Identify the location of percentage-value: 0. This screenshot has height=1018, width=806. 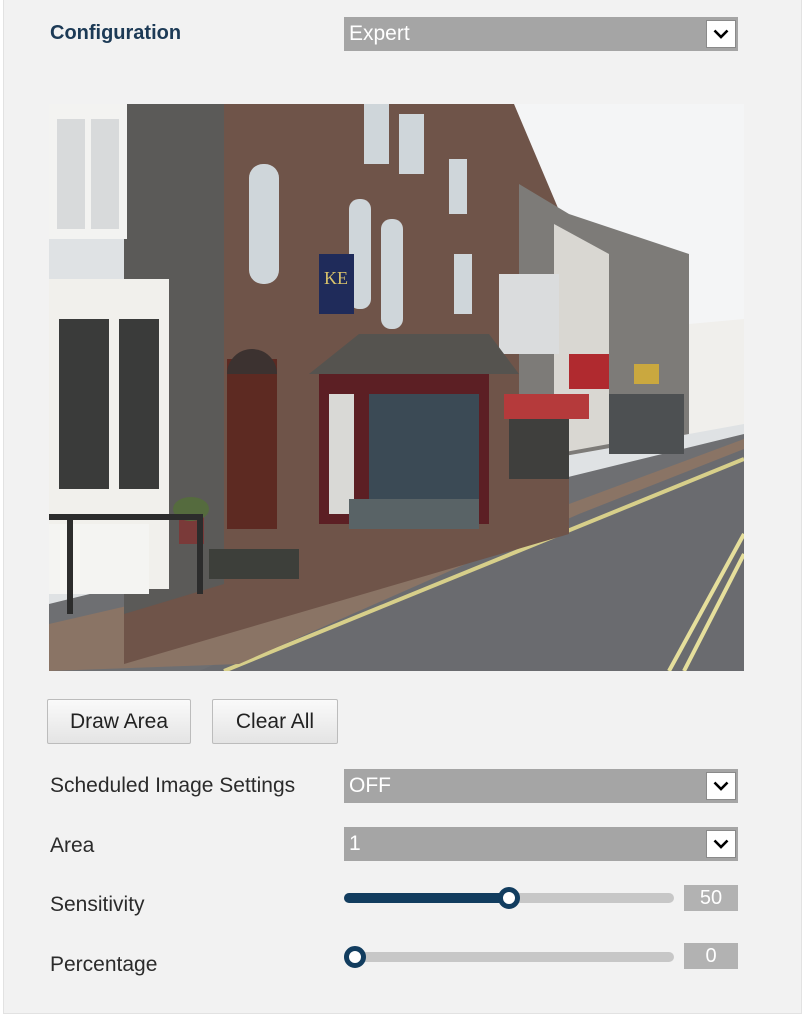
(711, 956).